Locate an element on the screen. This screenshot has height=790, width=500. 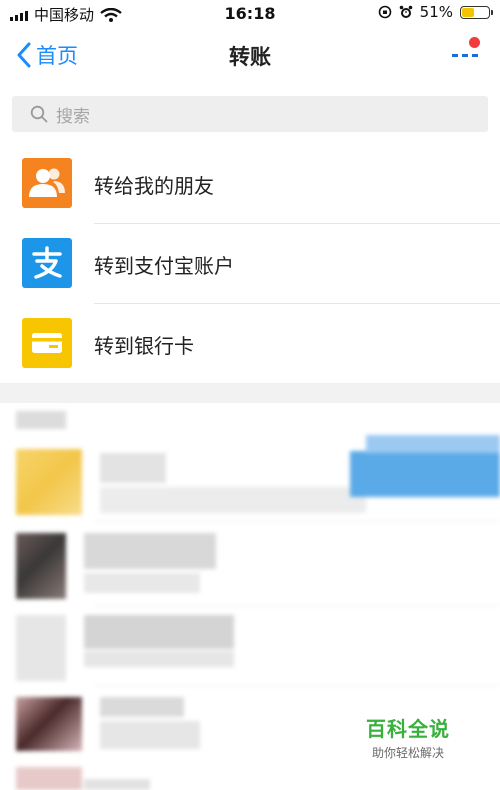
rotation-lock-icon is located at coordinates (384, 12).